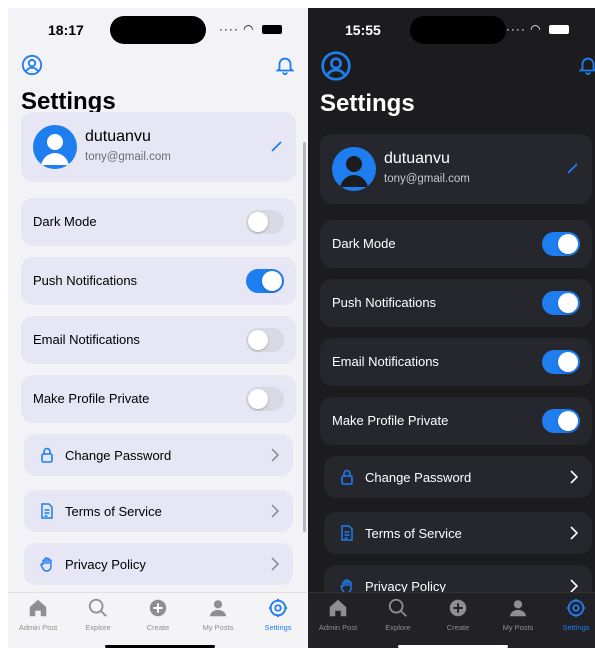 This screenshot has width=595, height=648. Describe the element at coordinates (304, 337) in the screenshot. I see `scrollbar` at that location.